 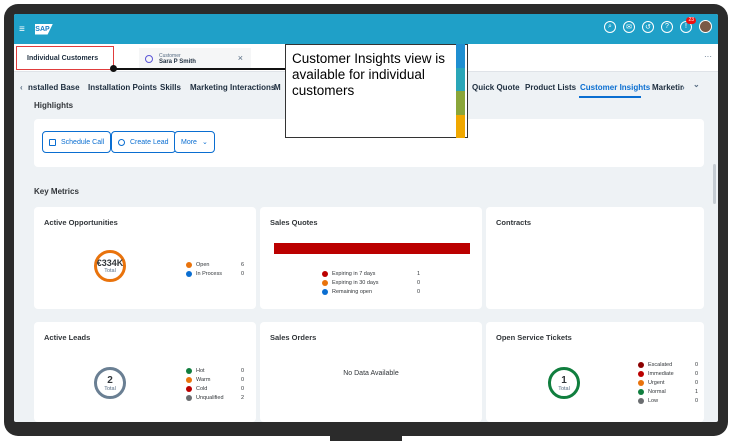 What do you see at coordinates (199, 69) in the screenshot?
I see `callout-pointer-line` at bounding box center [199, 69].